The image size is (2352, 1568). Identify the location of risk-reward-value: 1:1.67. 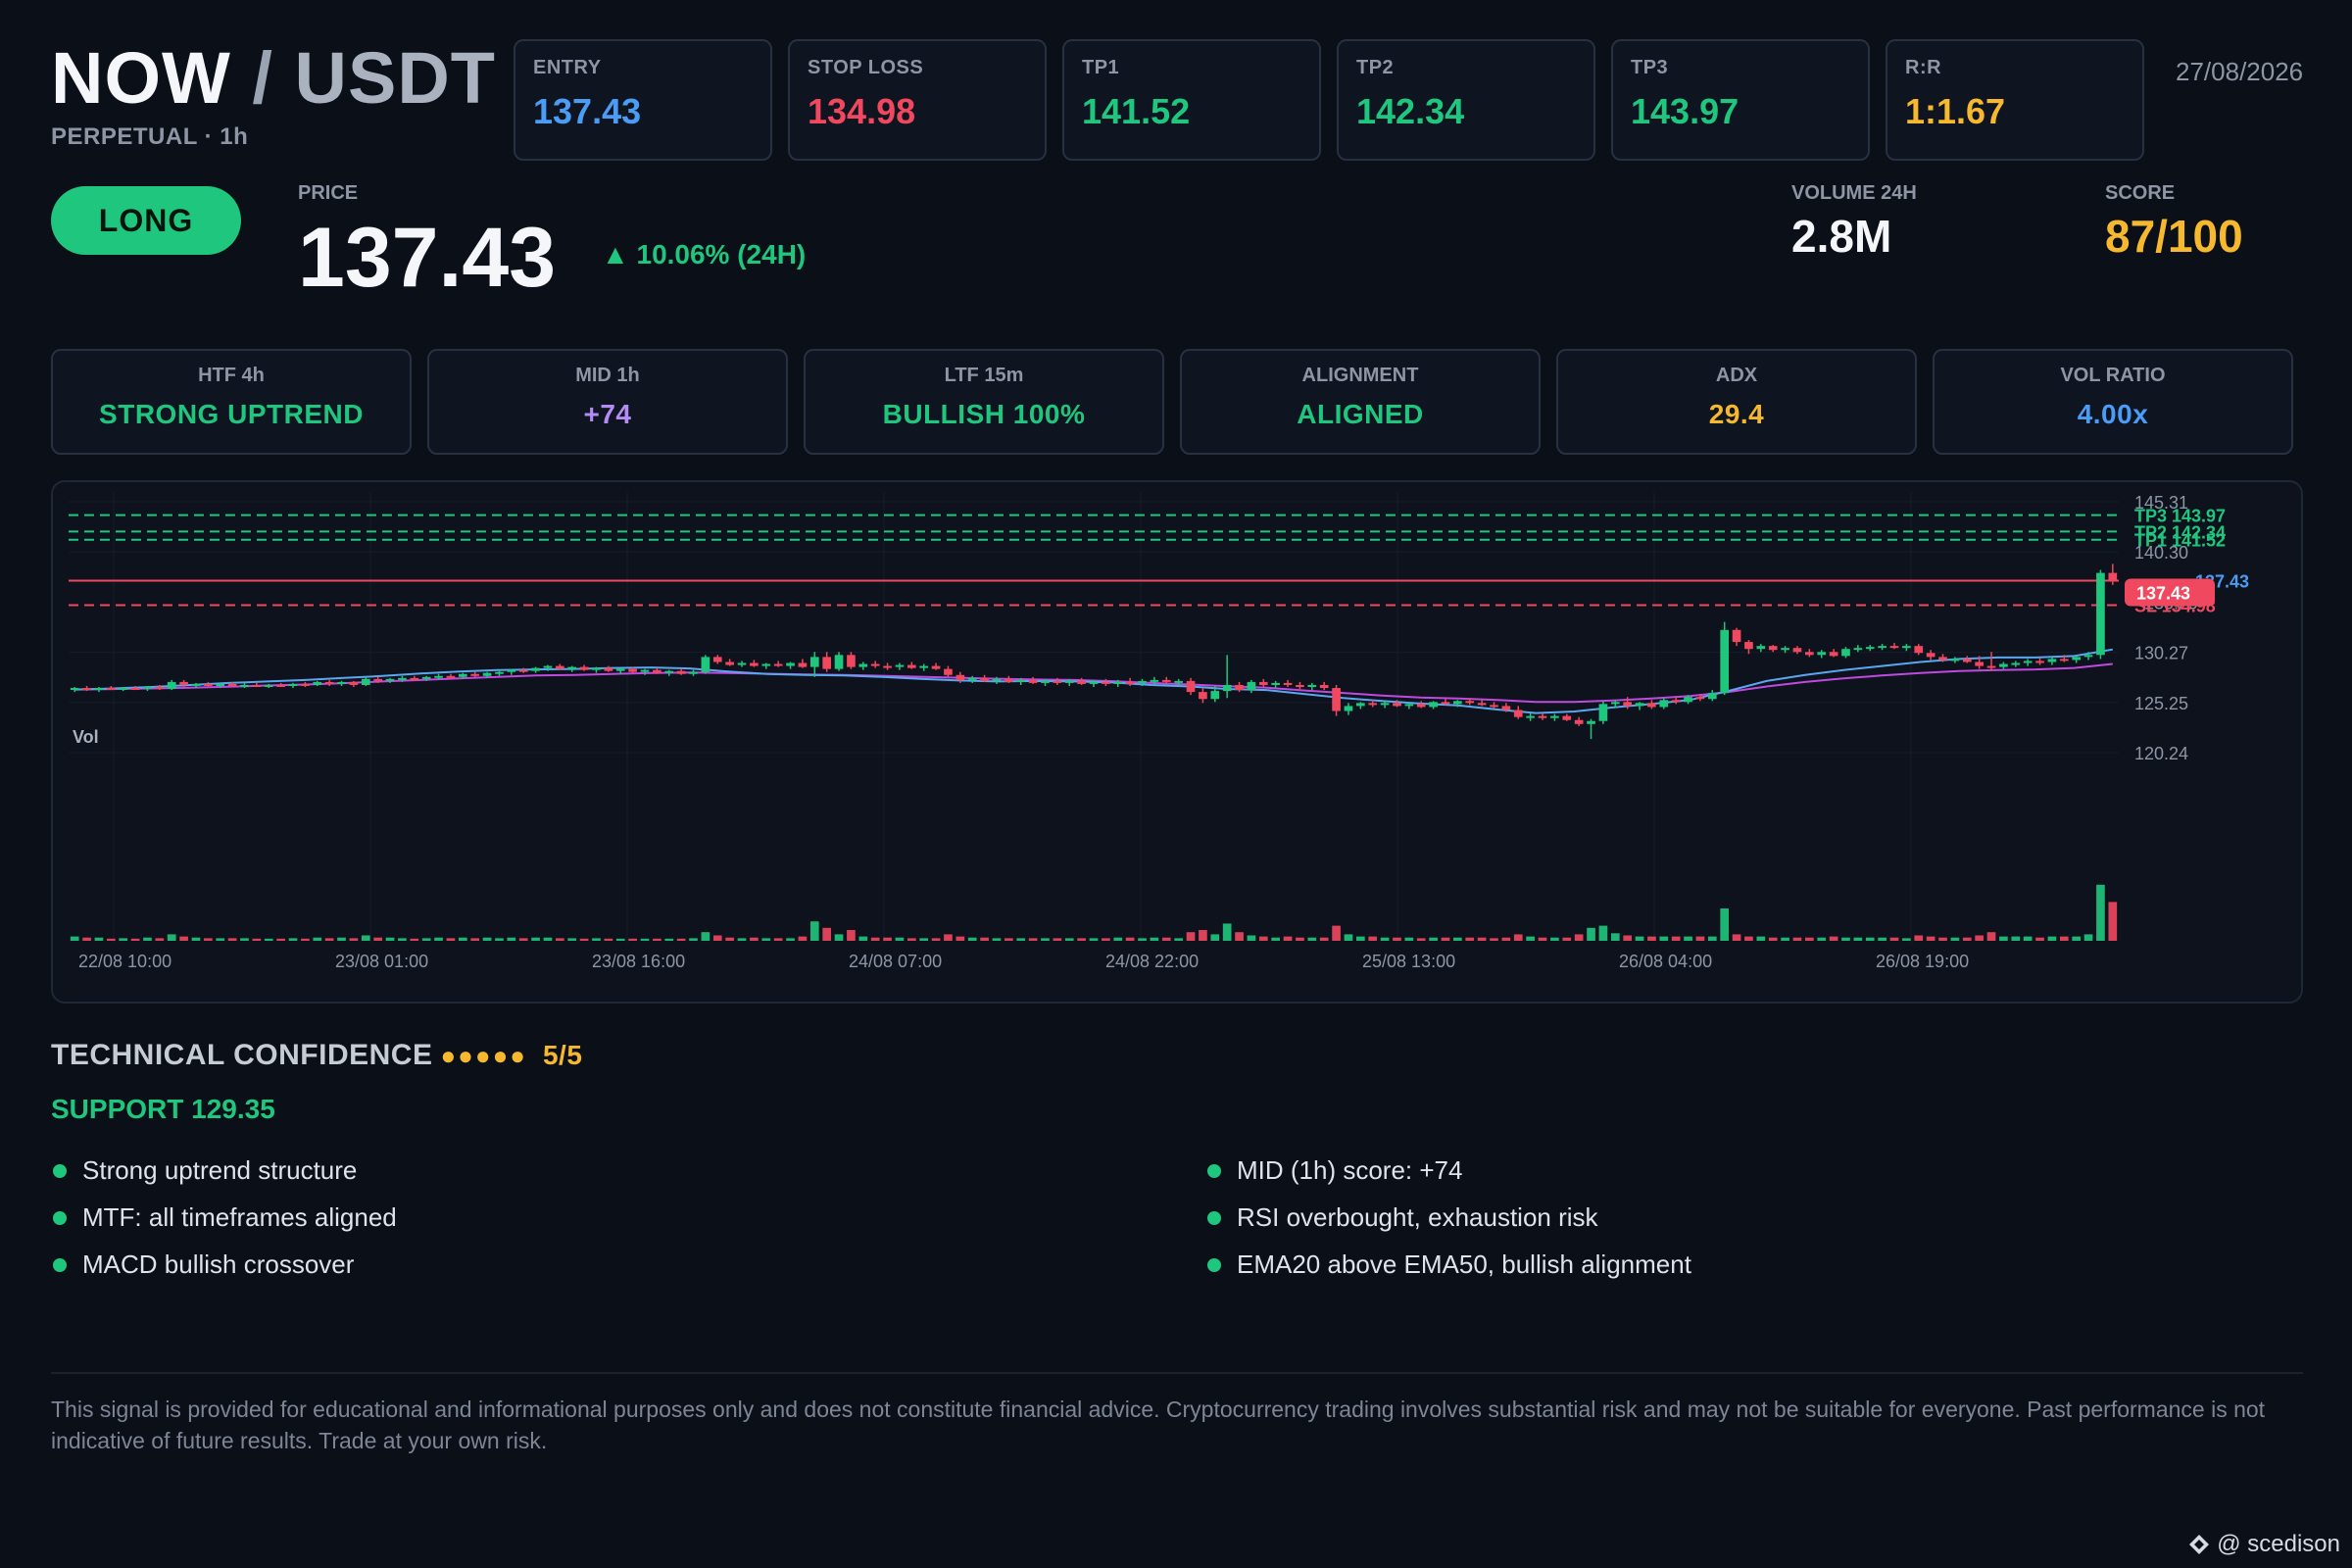
(1955, 111).